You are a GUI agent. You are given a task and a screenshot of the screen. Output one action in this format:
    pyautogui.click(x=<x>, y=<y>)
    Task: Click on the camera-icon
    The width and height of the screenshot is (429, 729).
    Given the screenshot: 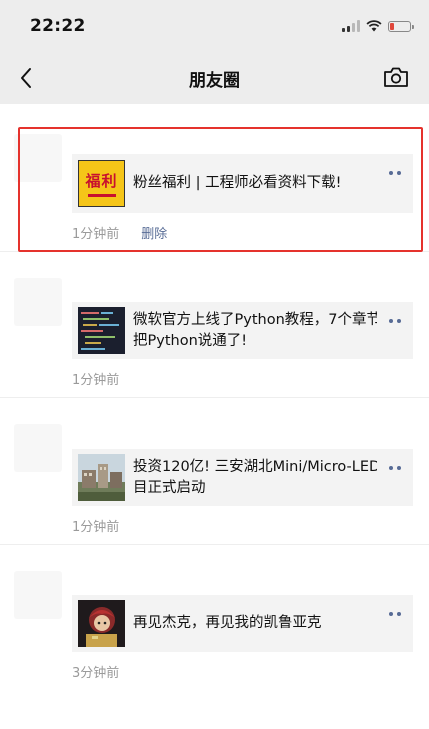 What is the action you would take?
    pyautogui.click(x=396, y=78)
    